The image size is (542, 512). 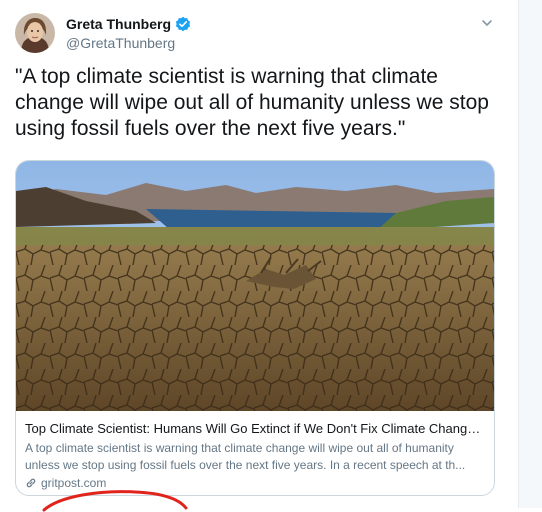 What do you see at coordinates (530, 254) in the screenshot?
I see `timeline-edge` at bounding box center [530, 254].